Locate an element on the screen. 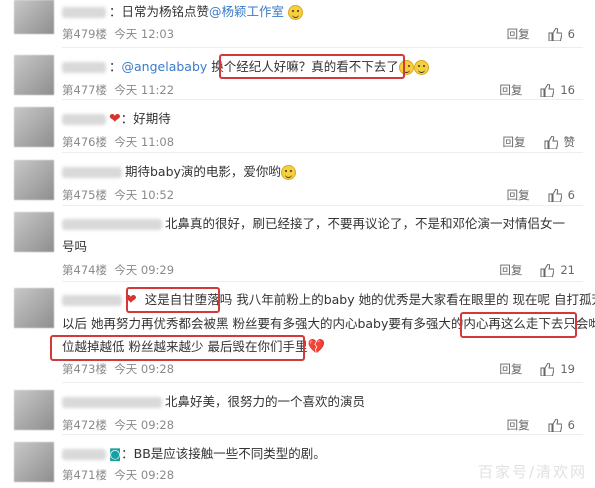 This screenshot has width=595, height=488. comment-meta: 第471楼 今天 09:28 is located at coordinates (118, 475).